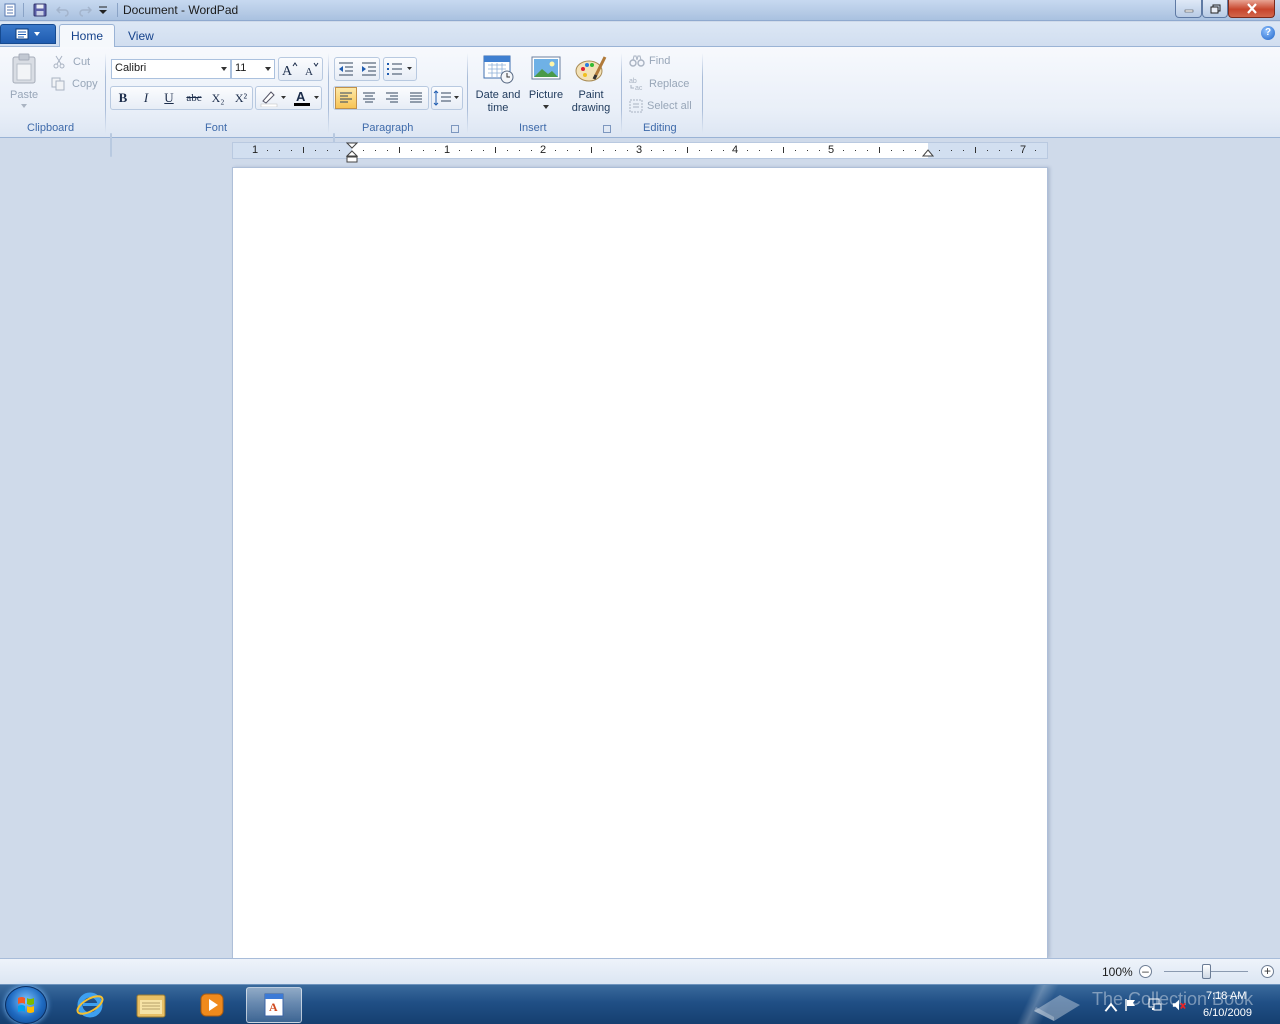  What do you see at coordinates (306, 98) in the screenshot?
I see `font-color-button: A` at bounding box center [306, 98].